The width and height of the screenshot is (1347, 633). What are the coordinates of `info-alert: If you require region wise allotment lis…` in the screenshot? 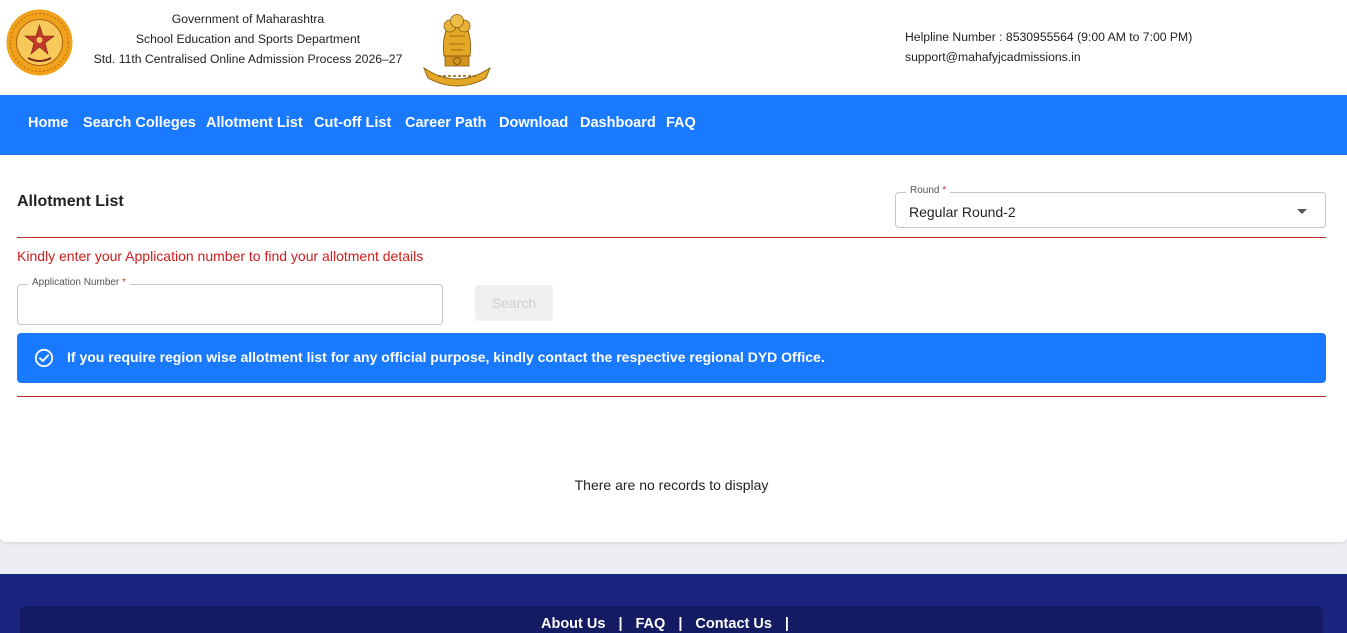 It's located at (671, 358).